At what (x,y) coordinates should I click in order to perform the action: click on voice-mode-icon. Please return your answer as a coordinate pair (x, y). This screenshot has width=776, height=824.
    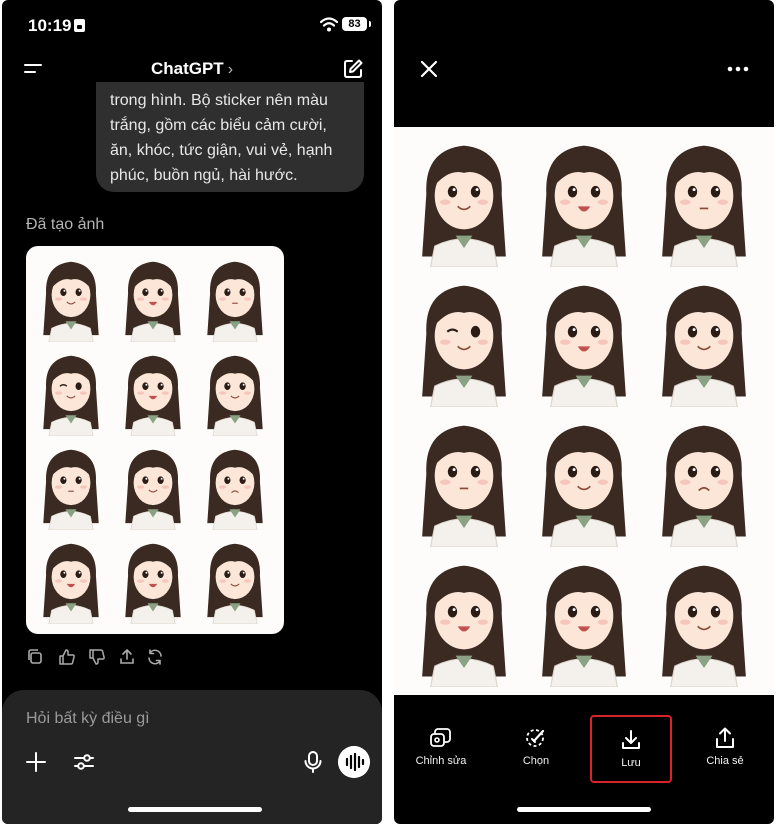
    Looking at the image, I should click on (354, 762).